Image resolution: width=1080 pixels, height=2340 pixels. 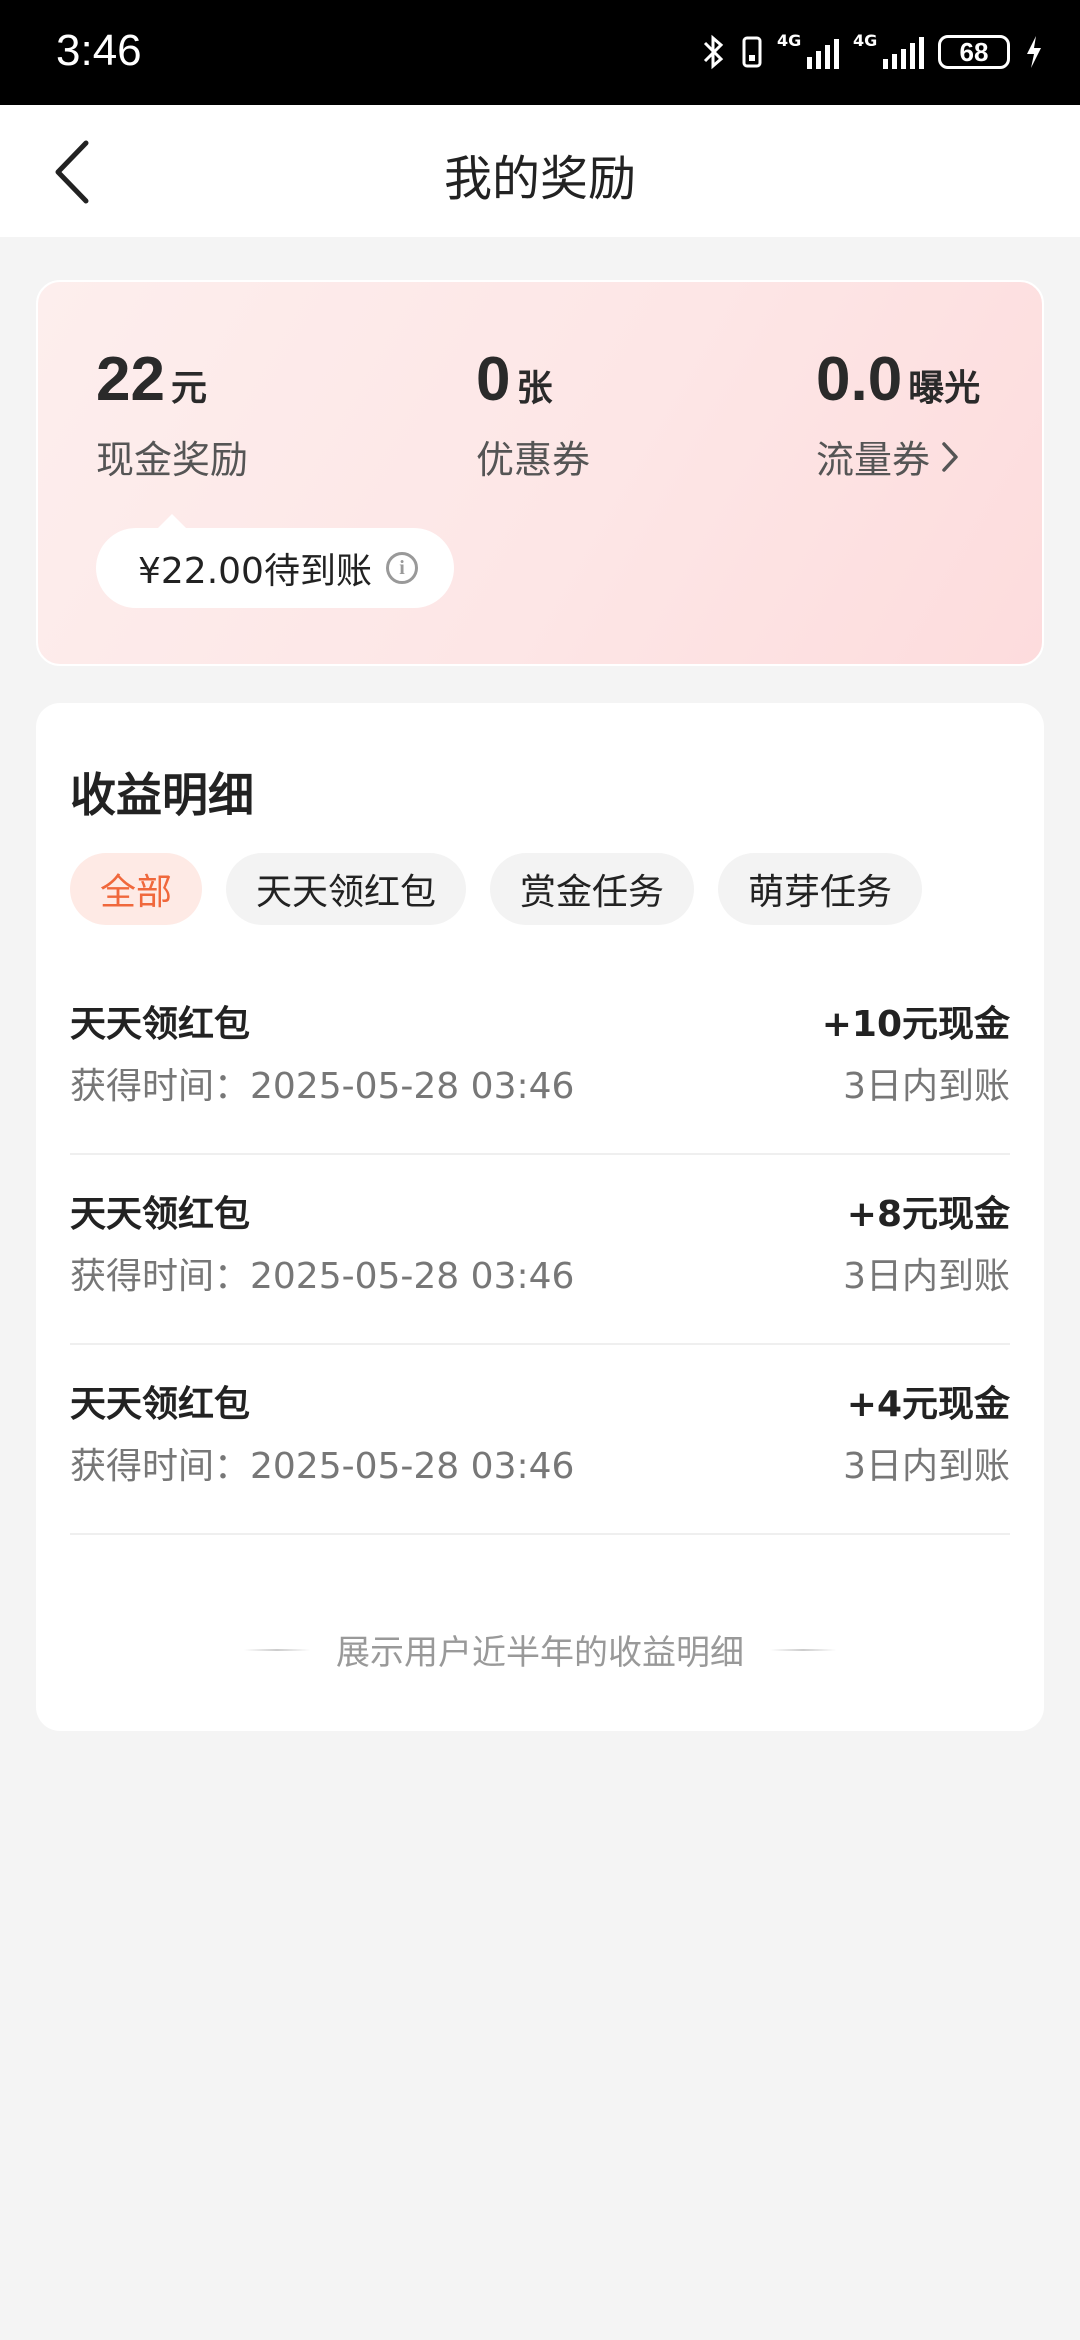 I want to click on phone-vibrate-icon, so click(x=752, y=52).